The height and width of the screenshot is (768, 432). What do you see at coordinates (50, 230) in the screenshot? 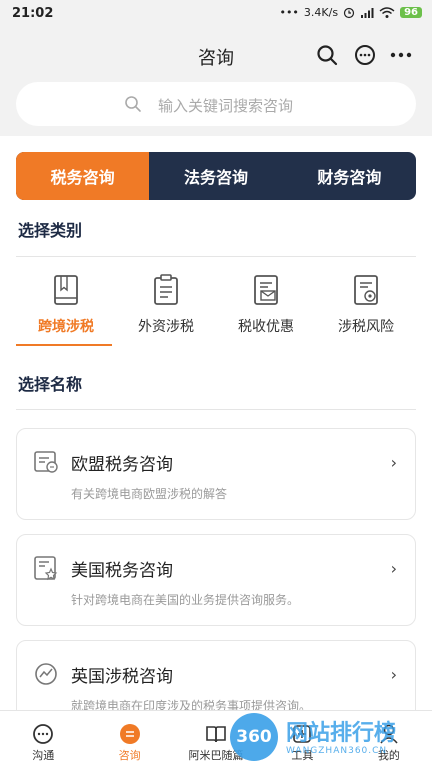
I see `category-section-title: 选择类别` at bounding box center [50, 230].